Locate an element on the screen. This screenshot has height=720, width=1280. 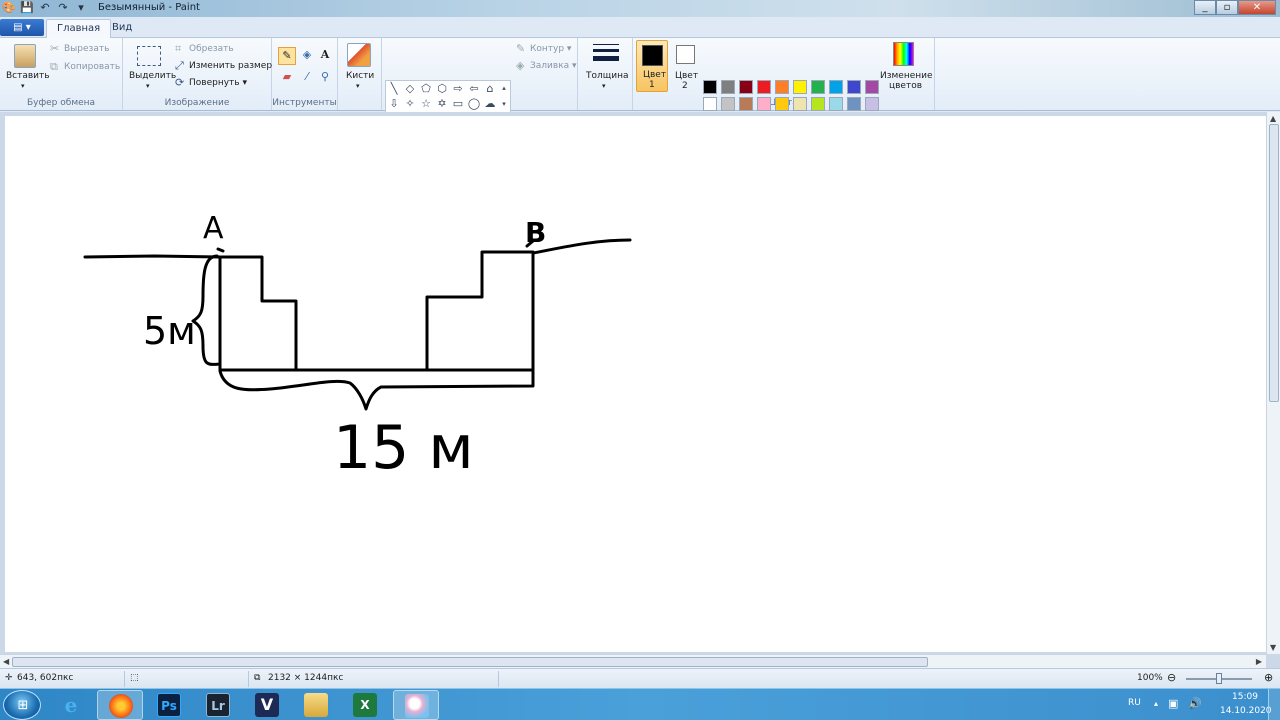
zoom-out-icon: ⊖ is located at coordinates (1171, 677).